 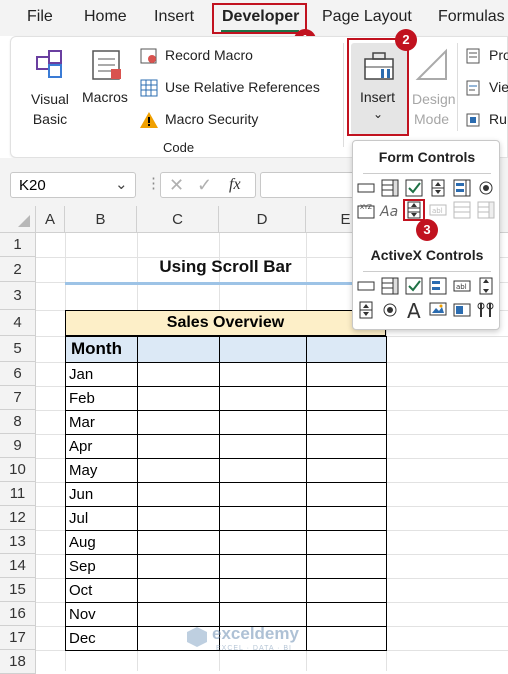 I want to click on tab-home: Home, so click(x=105, y=17).